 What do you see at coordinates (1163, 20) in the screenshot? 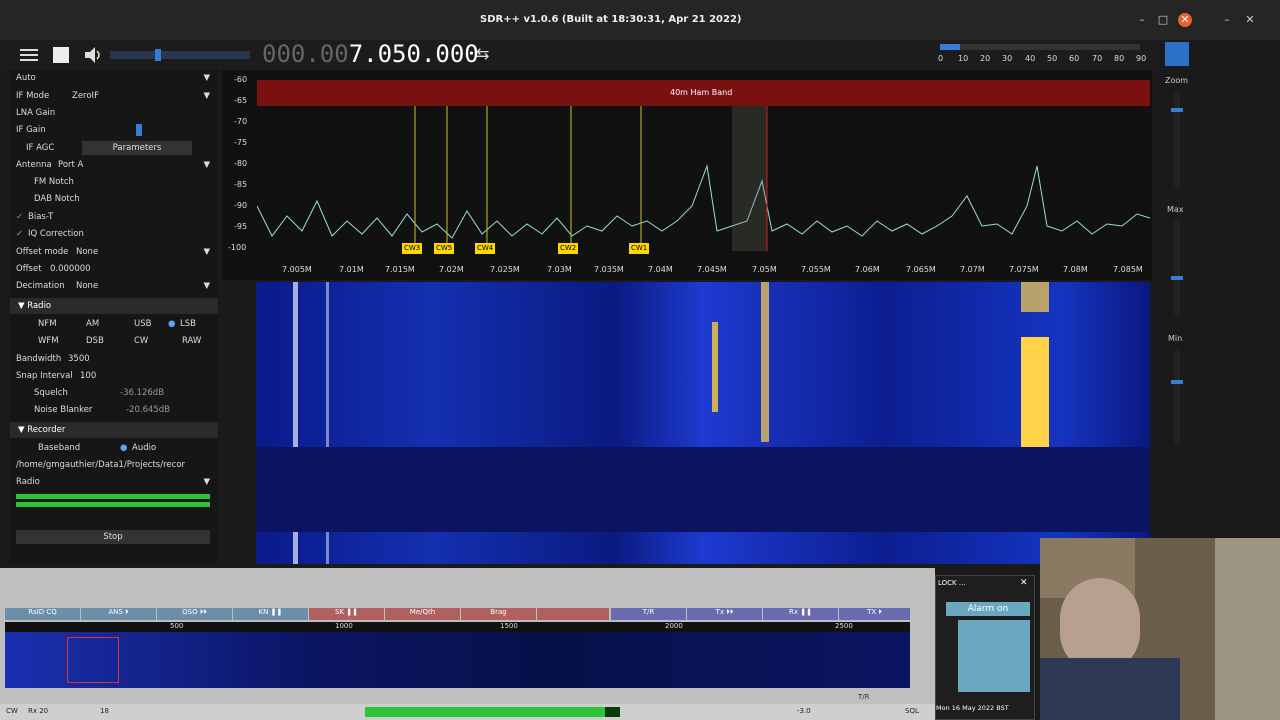
I see `maximize-button: □` at bounding box center [1163, 20].